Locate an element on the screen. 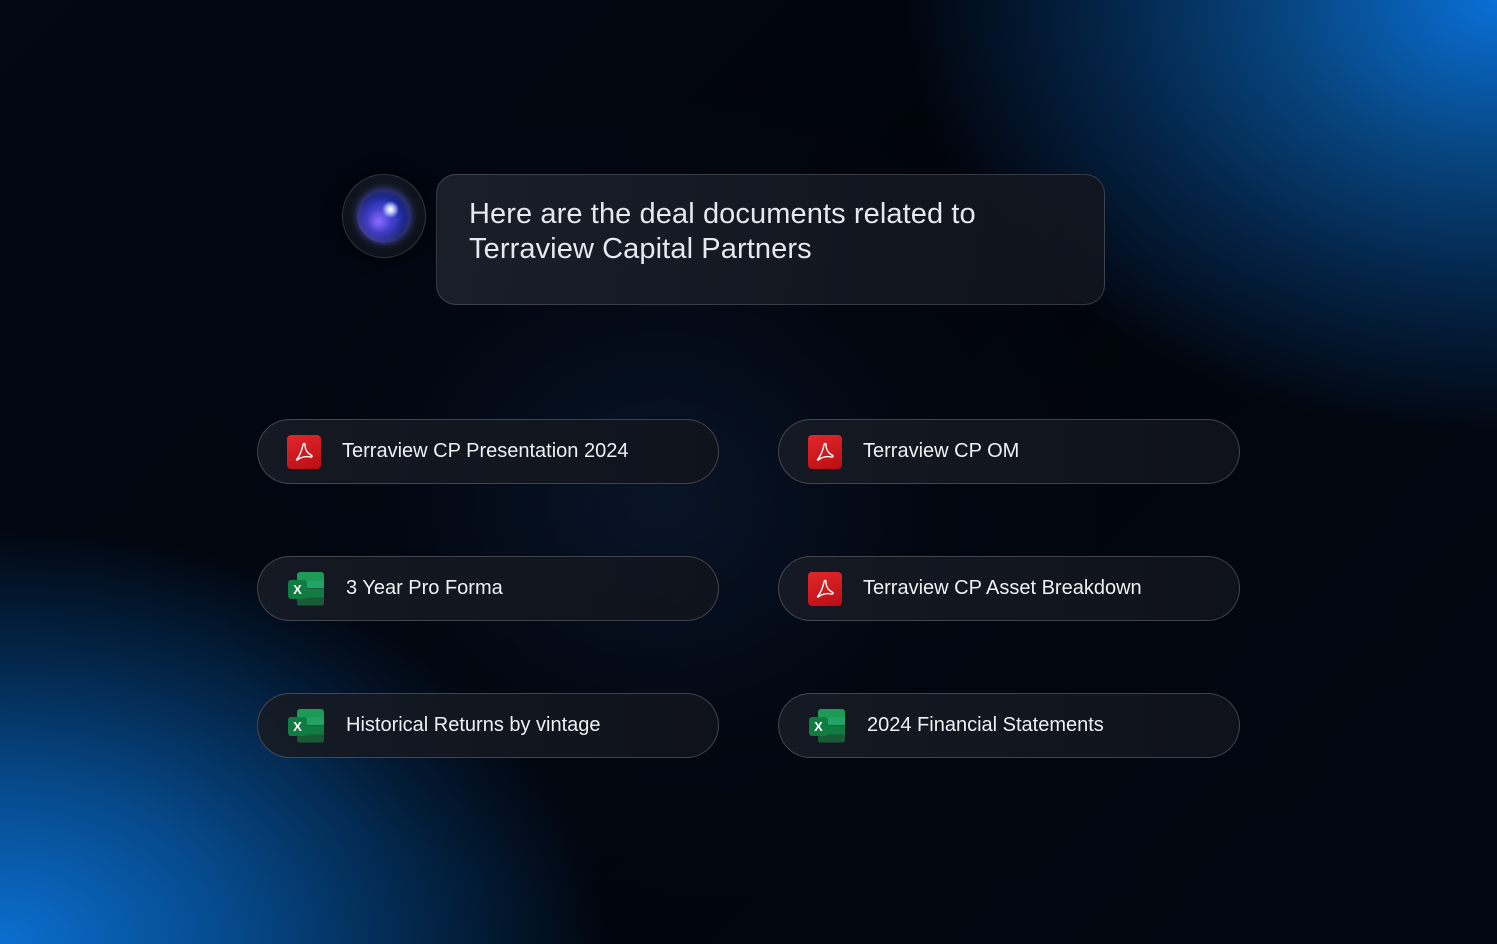  document-label: Terraview CP OM is located at coordinates (941, 451).